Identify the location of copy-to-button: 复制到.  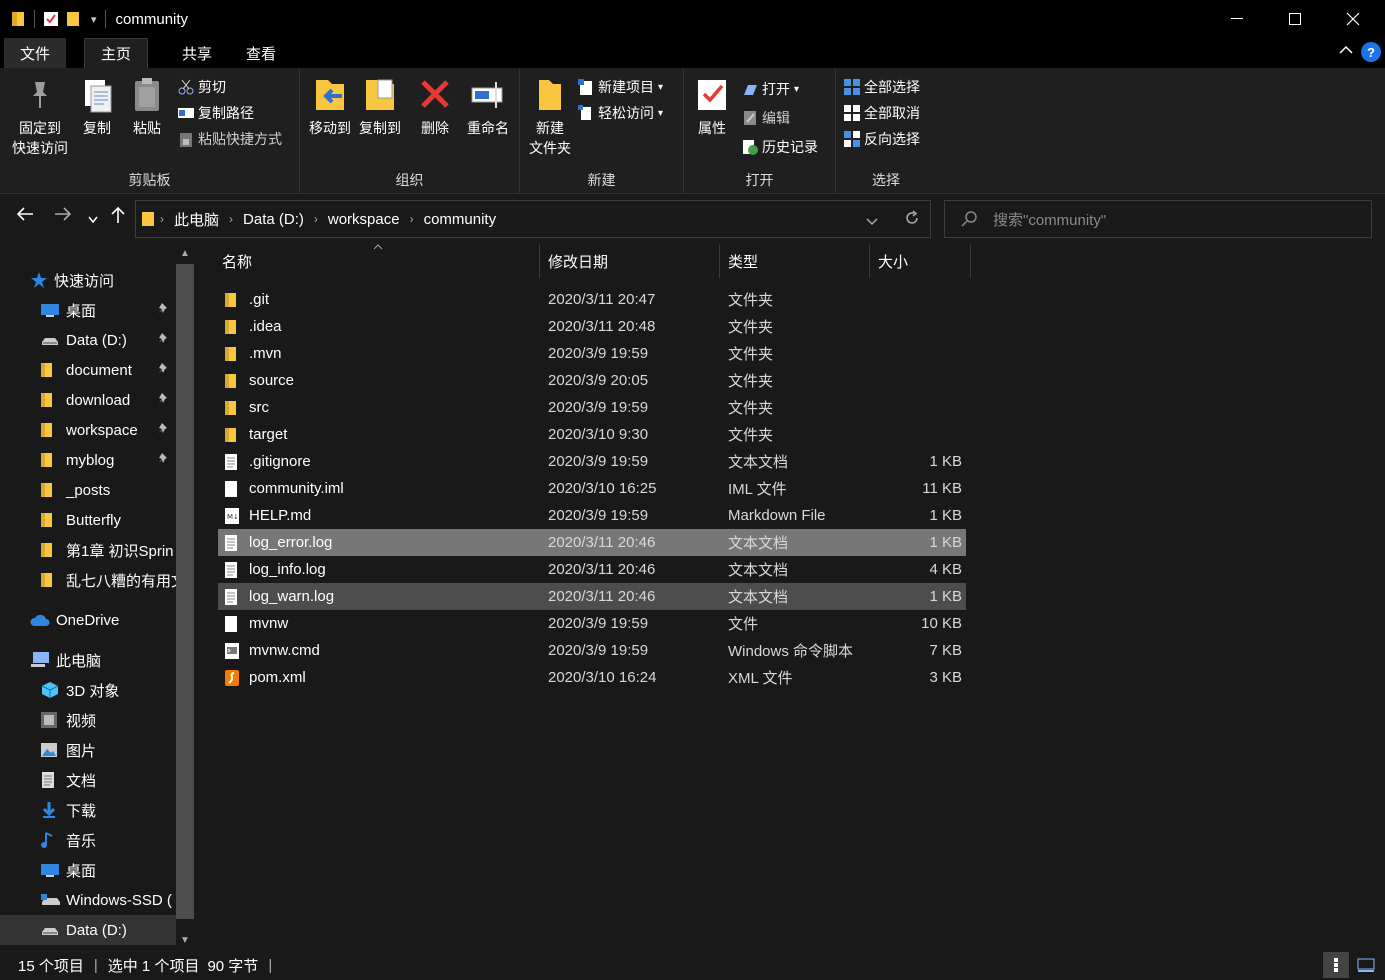
(380, 107).